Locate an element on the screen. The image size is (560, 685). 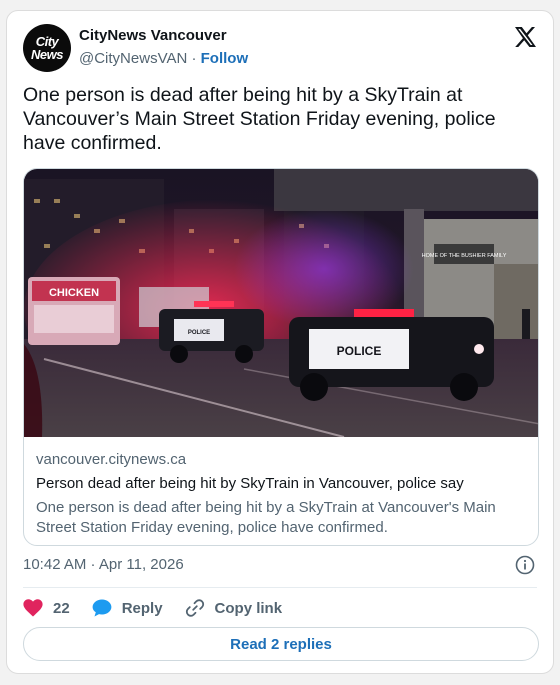
divider is located at coordinates (280, 587).